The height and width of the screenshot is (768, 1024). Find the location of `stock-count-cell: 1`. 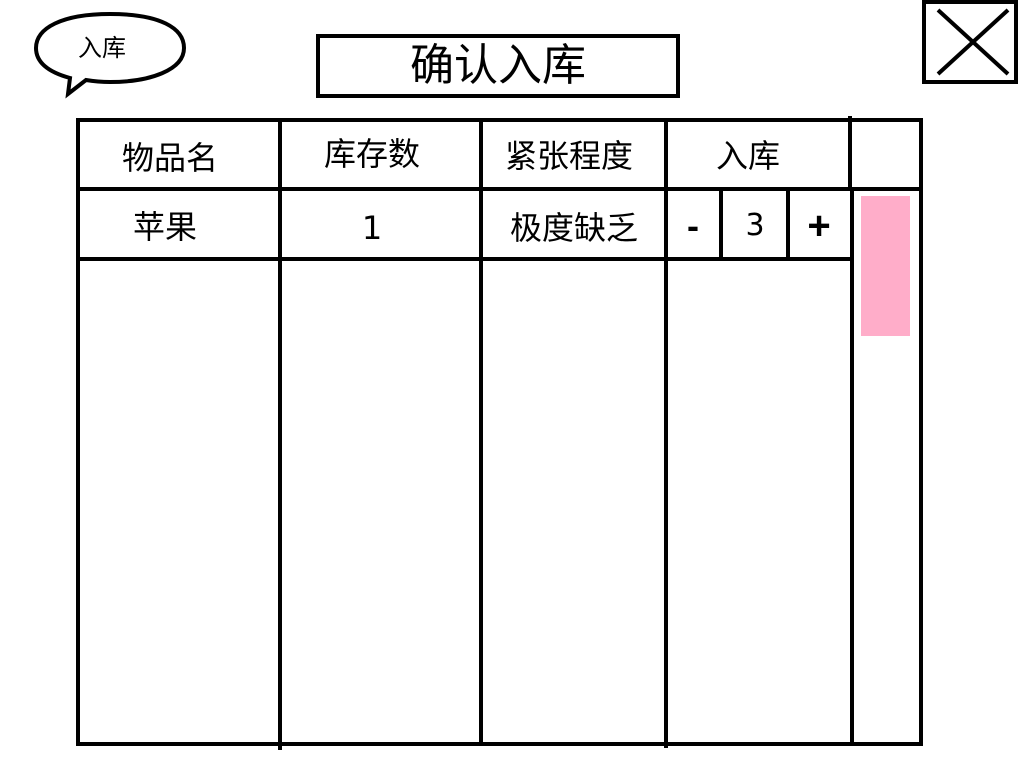

stock-count-cell: 1 is located at coordinates (372, 228).